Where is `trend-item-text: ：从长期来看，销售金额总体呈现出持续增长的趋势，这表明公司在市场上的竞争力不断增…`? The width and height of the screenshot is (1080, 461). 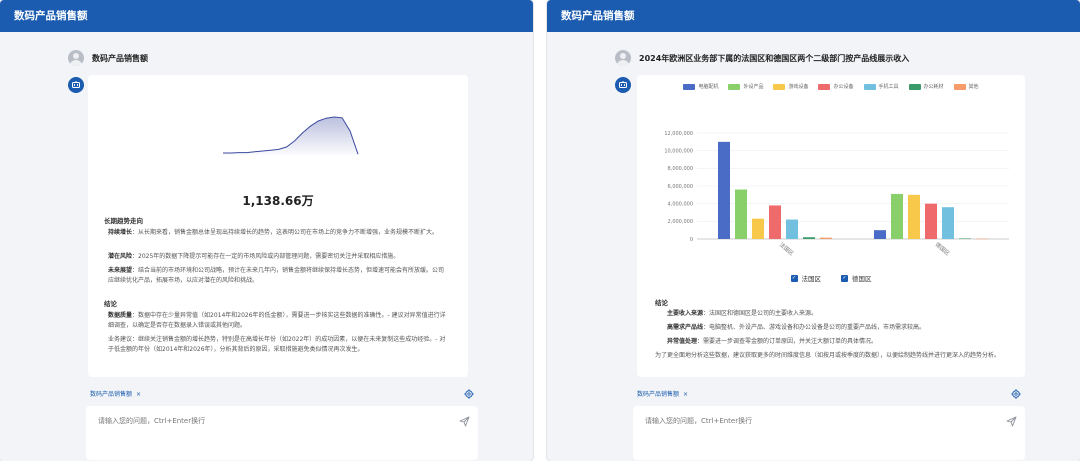 trend-item-text: ：从长期来看，销售金额总体呈现出持续增长的趋势，这表明公司在市场上的竞争力不断增… is located at coordinates (285, 232).